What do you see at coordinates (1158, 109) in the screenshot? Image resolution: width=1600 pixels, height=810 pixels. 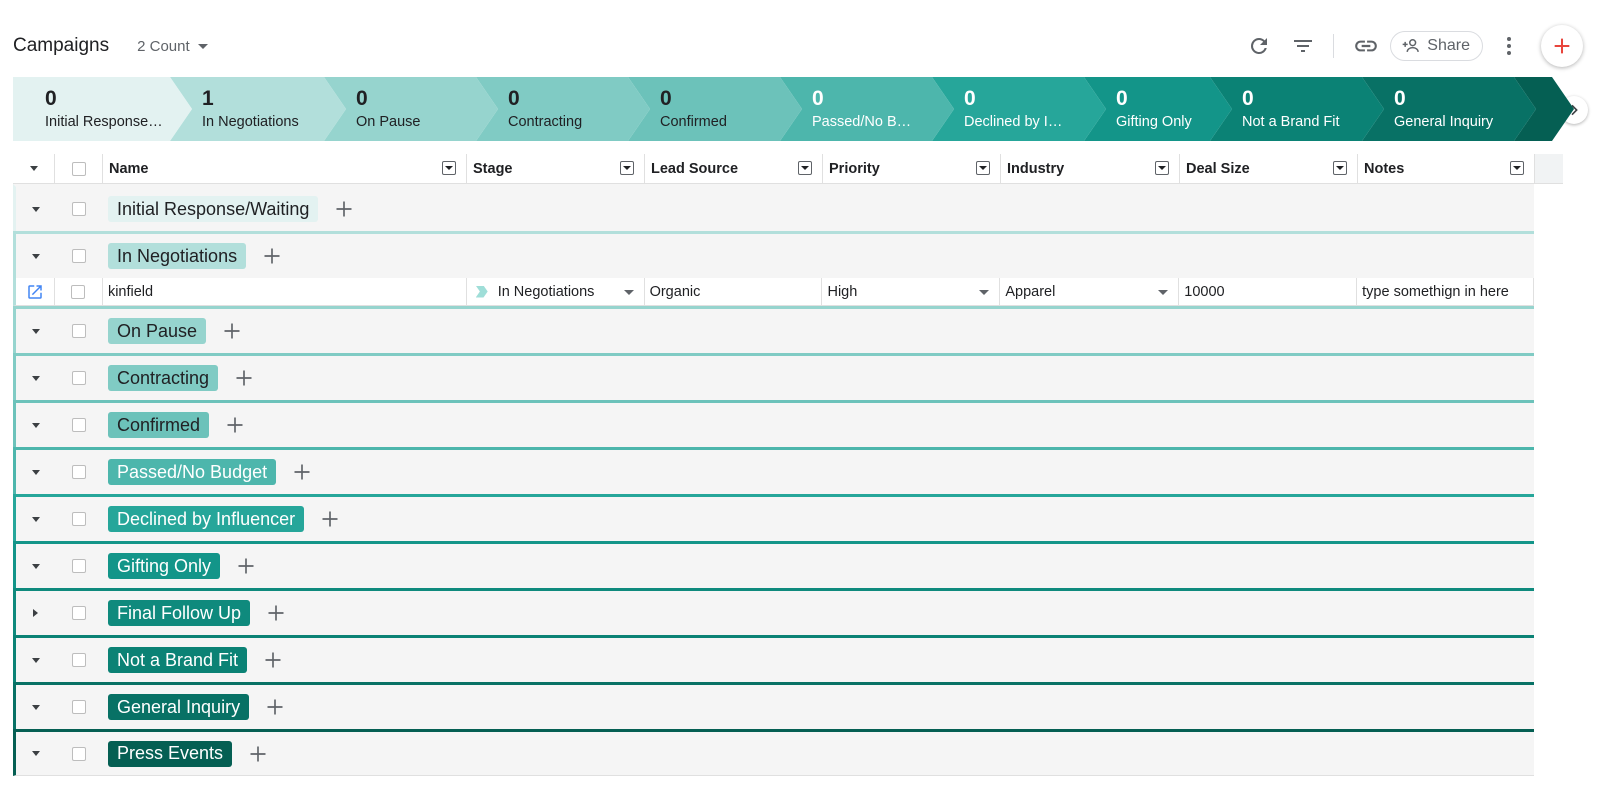 I see `pipeline-stage-7: 0 Gifting Only` at bounding box center [1158, 109].